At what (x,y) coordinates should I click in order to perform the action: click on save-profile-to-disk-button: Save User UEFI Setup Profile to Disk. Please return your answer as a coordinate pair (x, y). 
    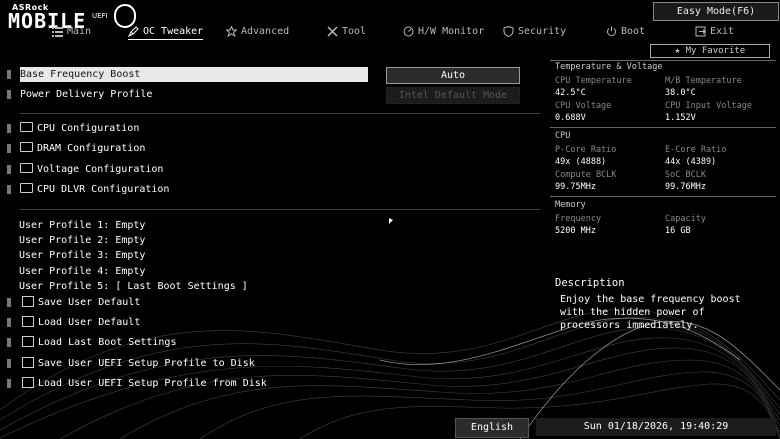
    Looking at the image, I should click on (138, 363).